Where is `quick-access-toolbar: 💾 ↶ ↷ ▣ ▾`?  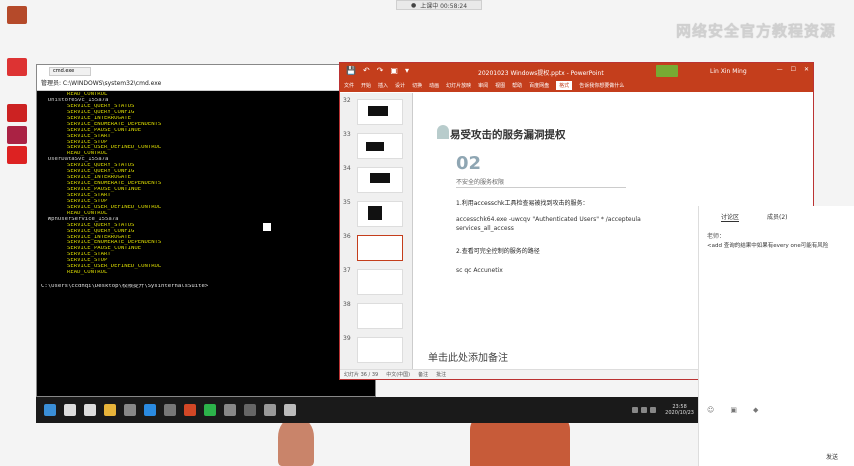 quick-access-toolbar: 💾 ↶ ↷ ▣ ▾ is located at coordinates (377, 71).